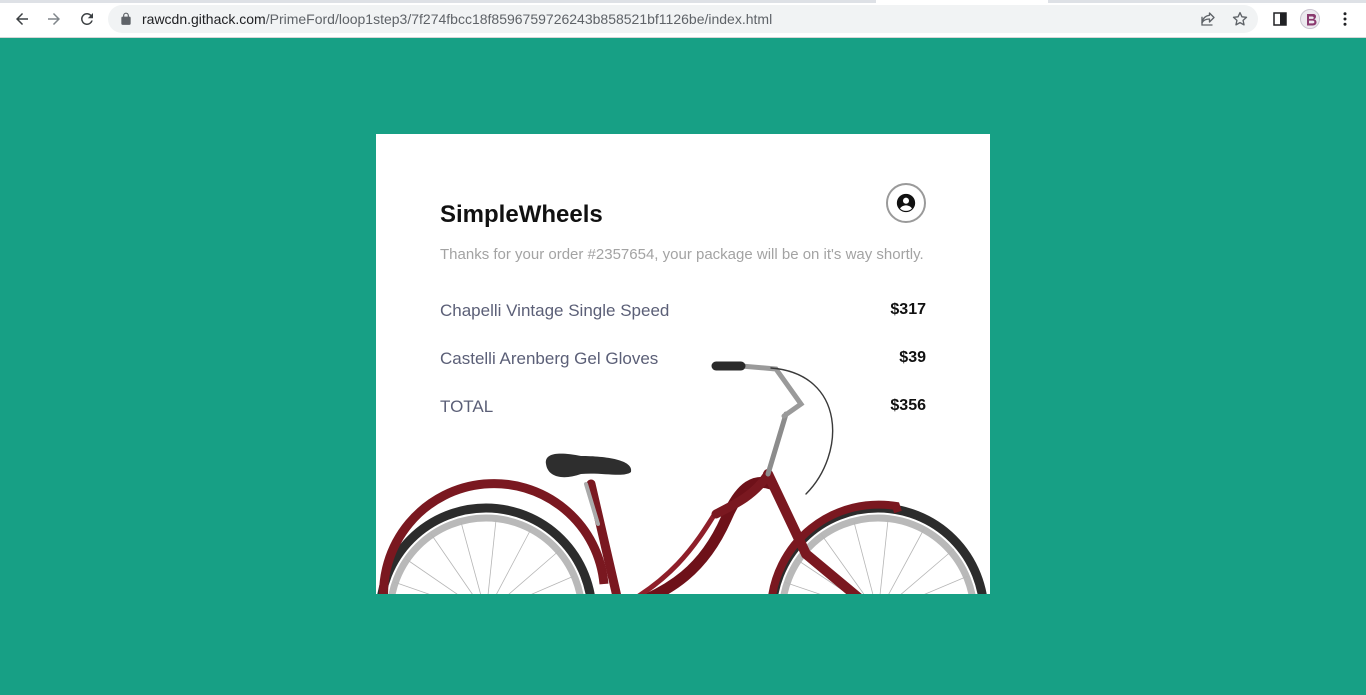 Image resolution: width=1366 pixels, height=695 pixels. Describe the element at coordinates (1280, 19) in the screenshot. I see `side-panel-icon` at that location.